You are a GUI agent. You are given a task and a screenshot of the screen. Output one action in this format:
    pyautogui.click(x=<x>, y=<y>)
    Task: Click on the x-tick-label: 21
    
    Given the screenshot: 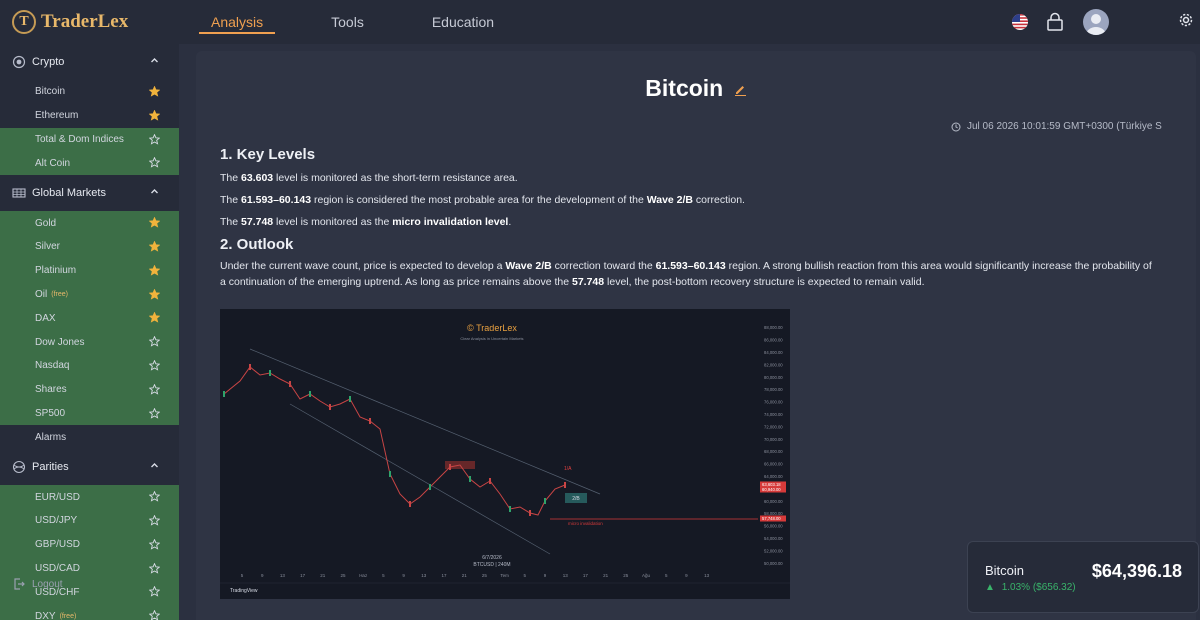 What is the action you would take?
    pyautogui.click(x=465, y=575)
    